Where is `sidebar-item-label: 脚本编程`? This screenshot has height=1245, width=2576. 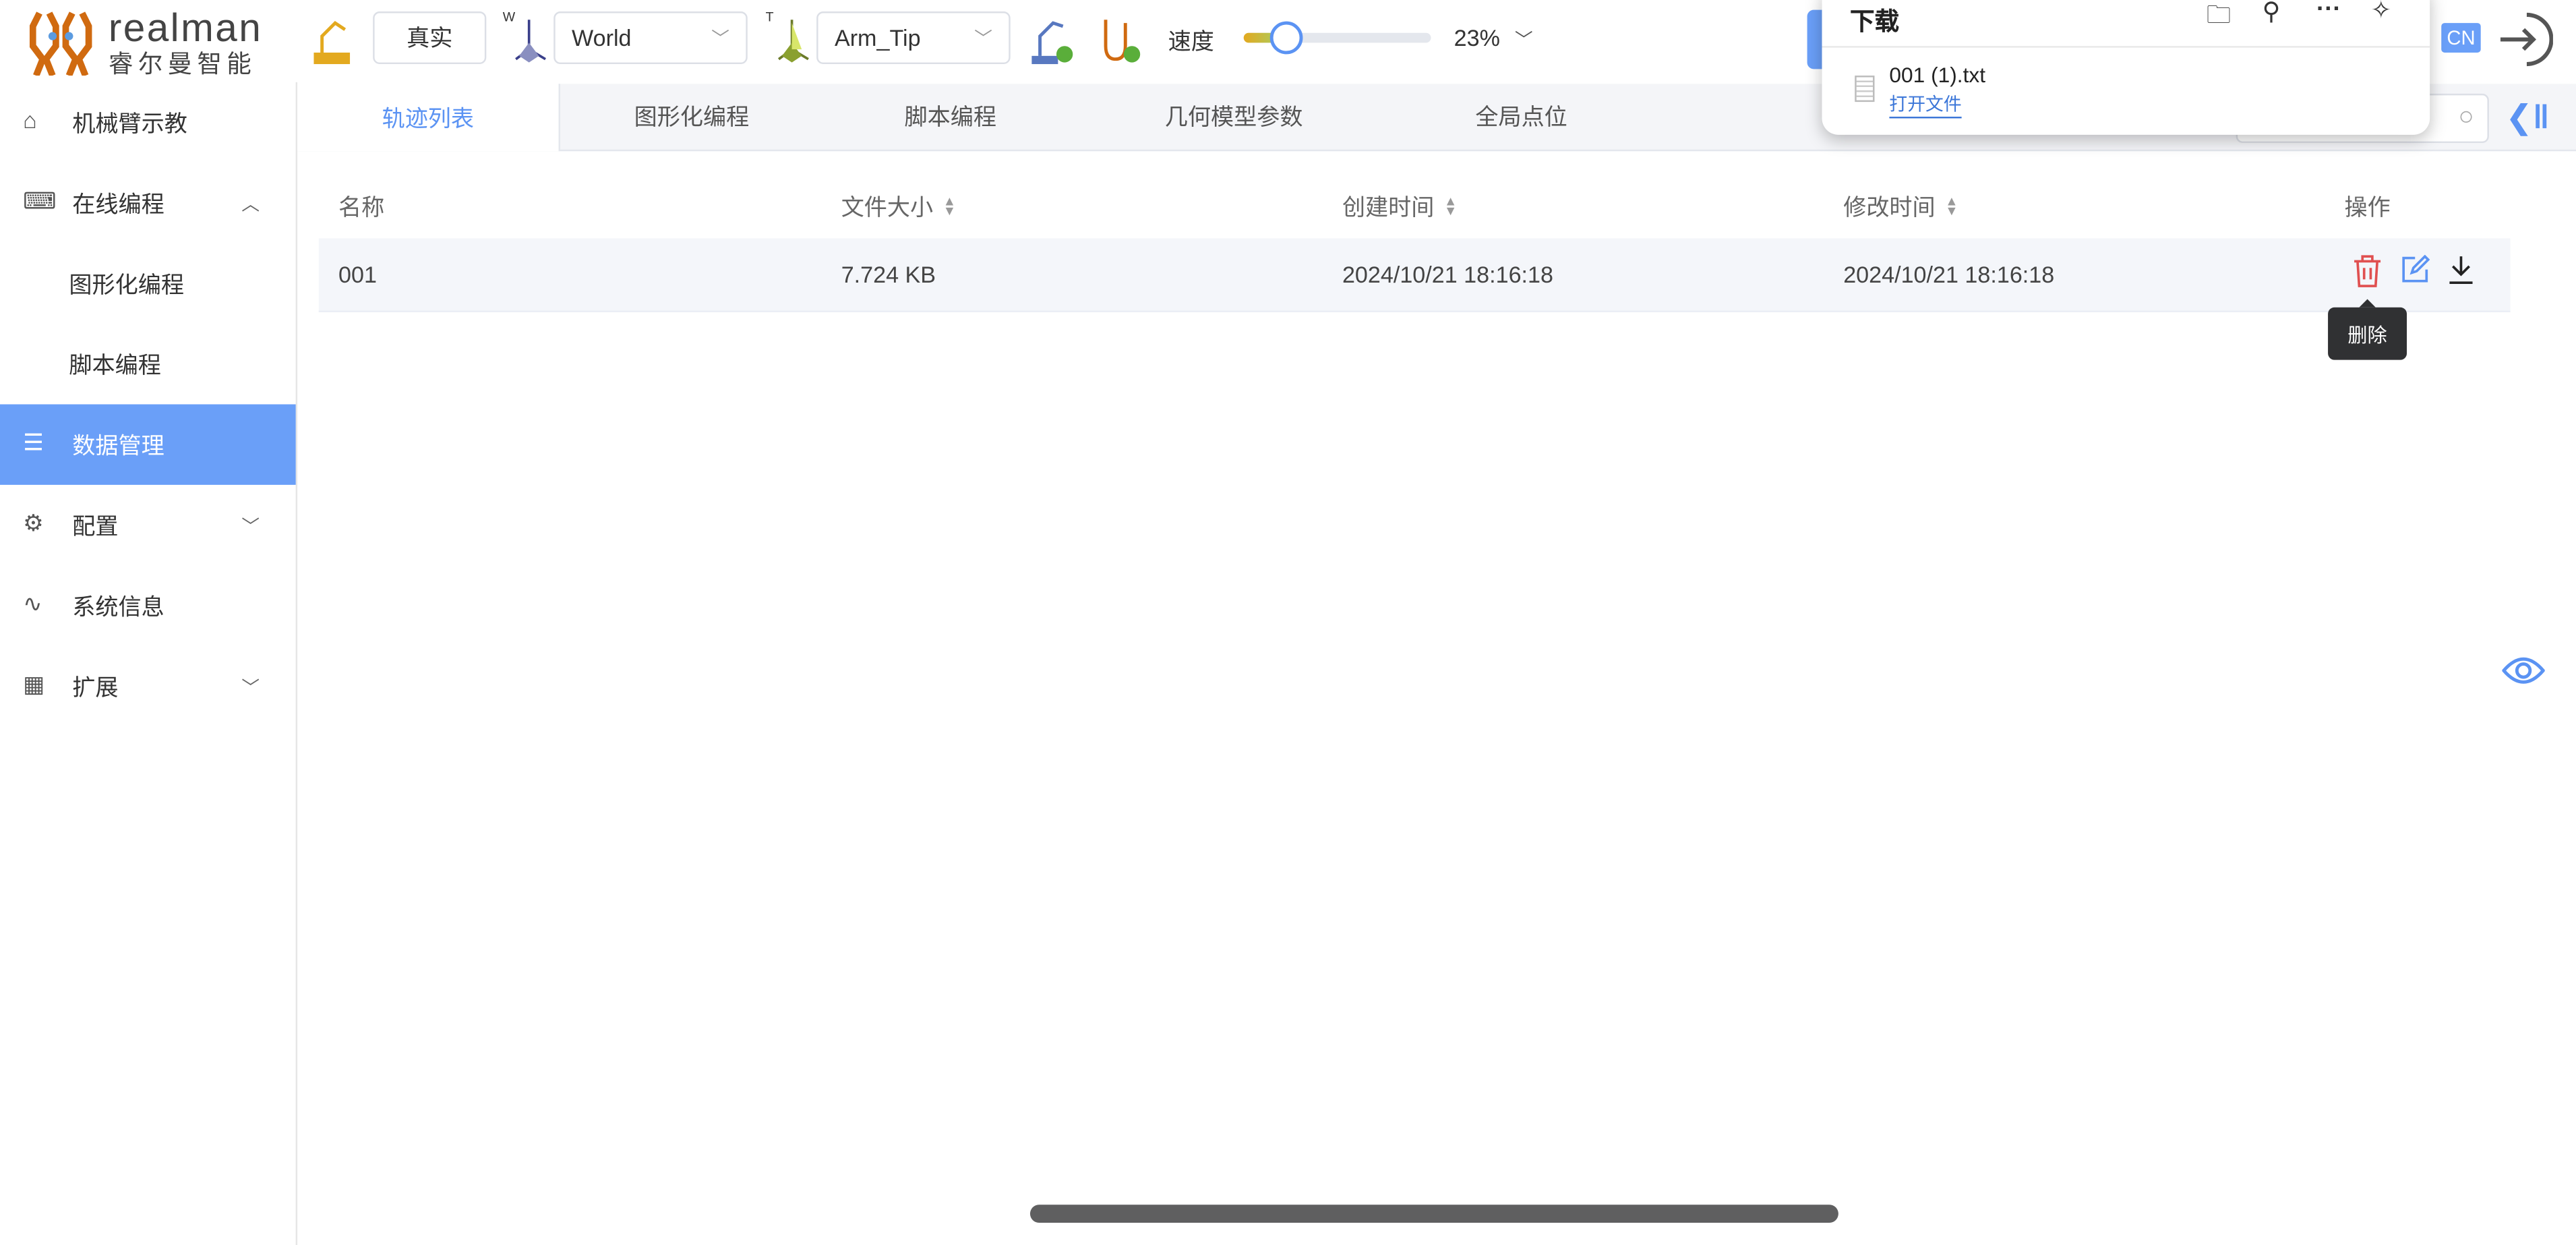
sidebar-item-label: 脚本编程 is located at coordinates (115, 365).